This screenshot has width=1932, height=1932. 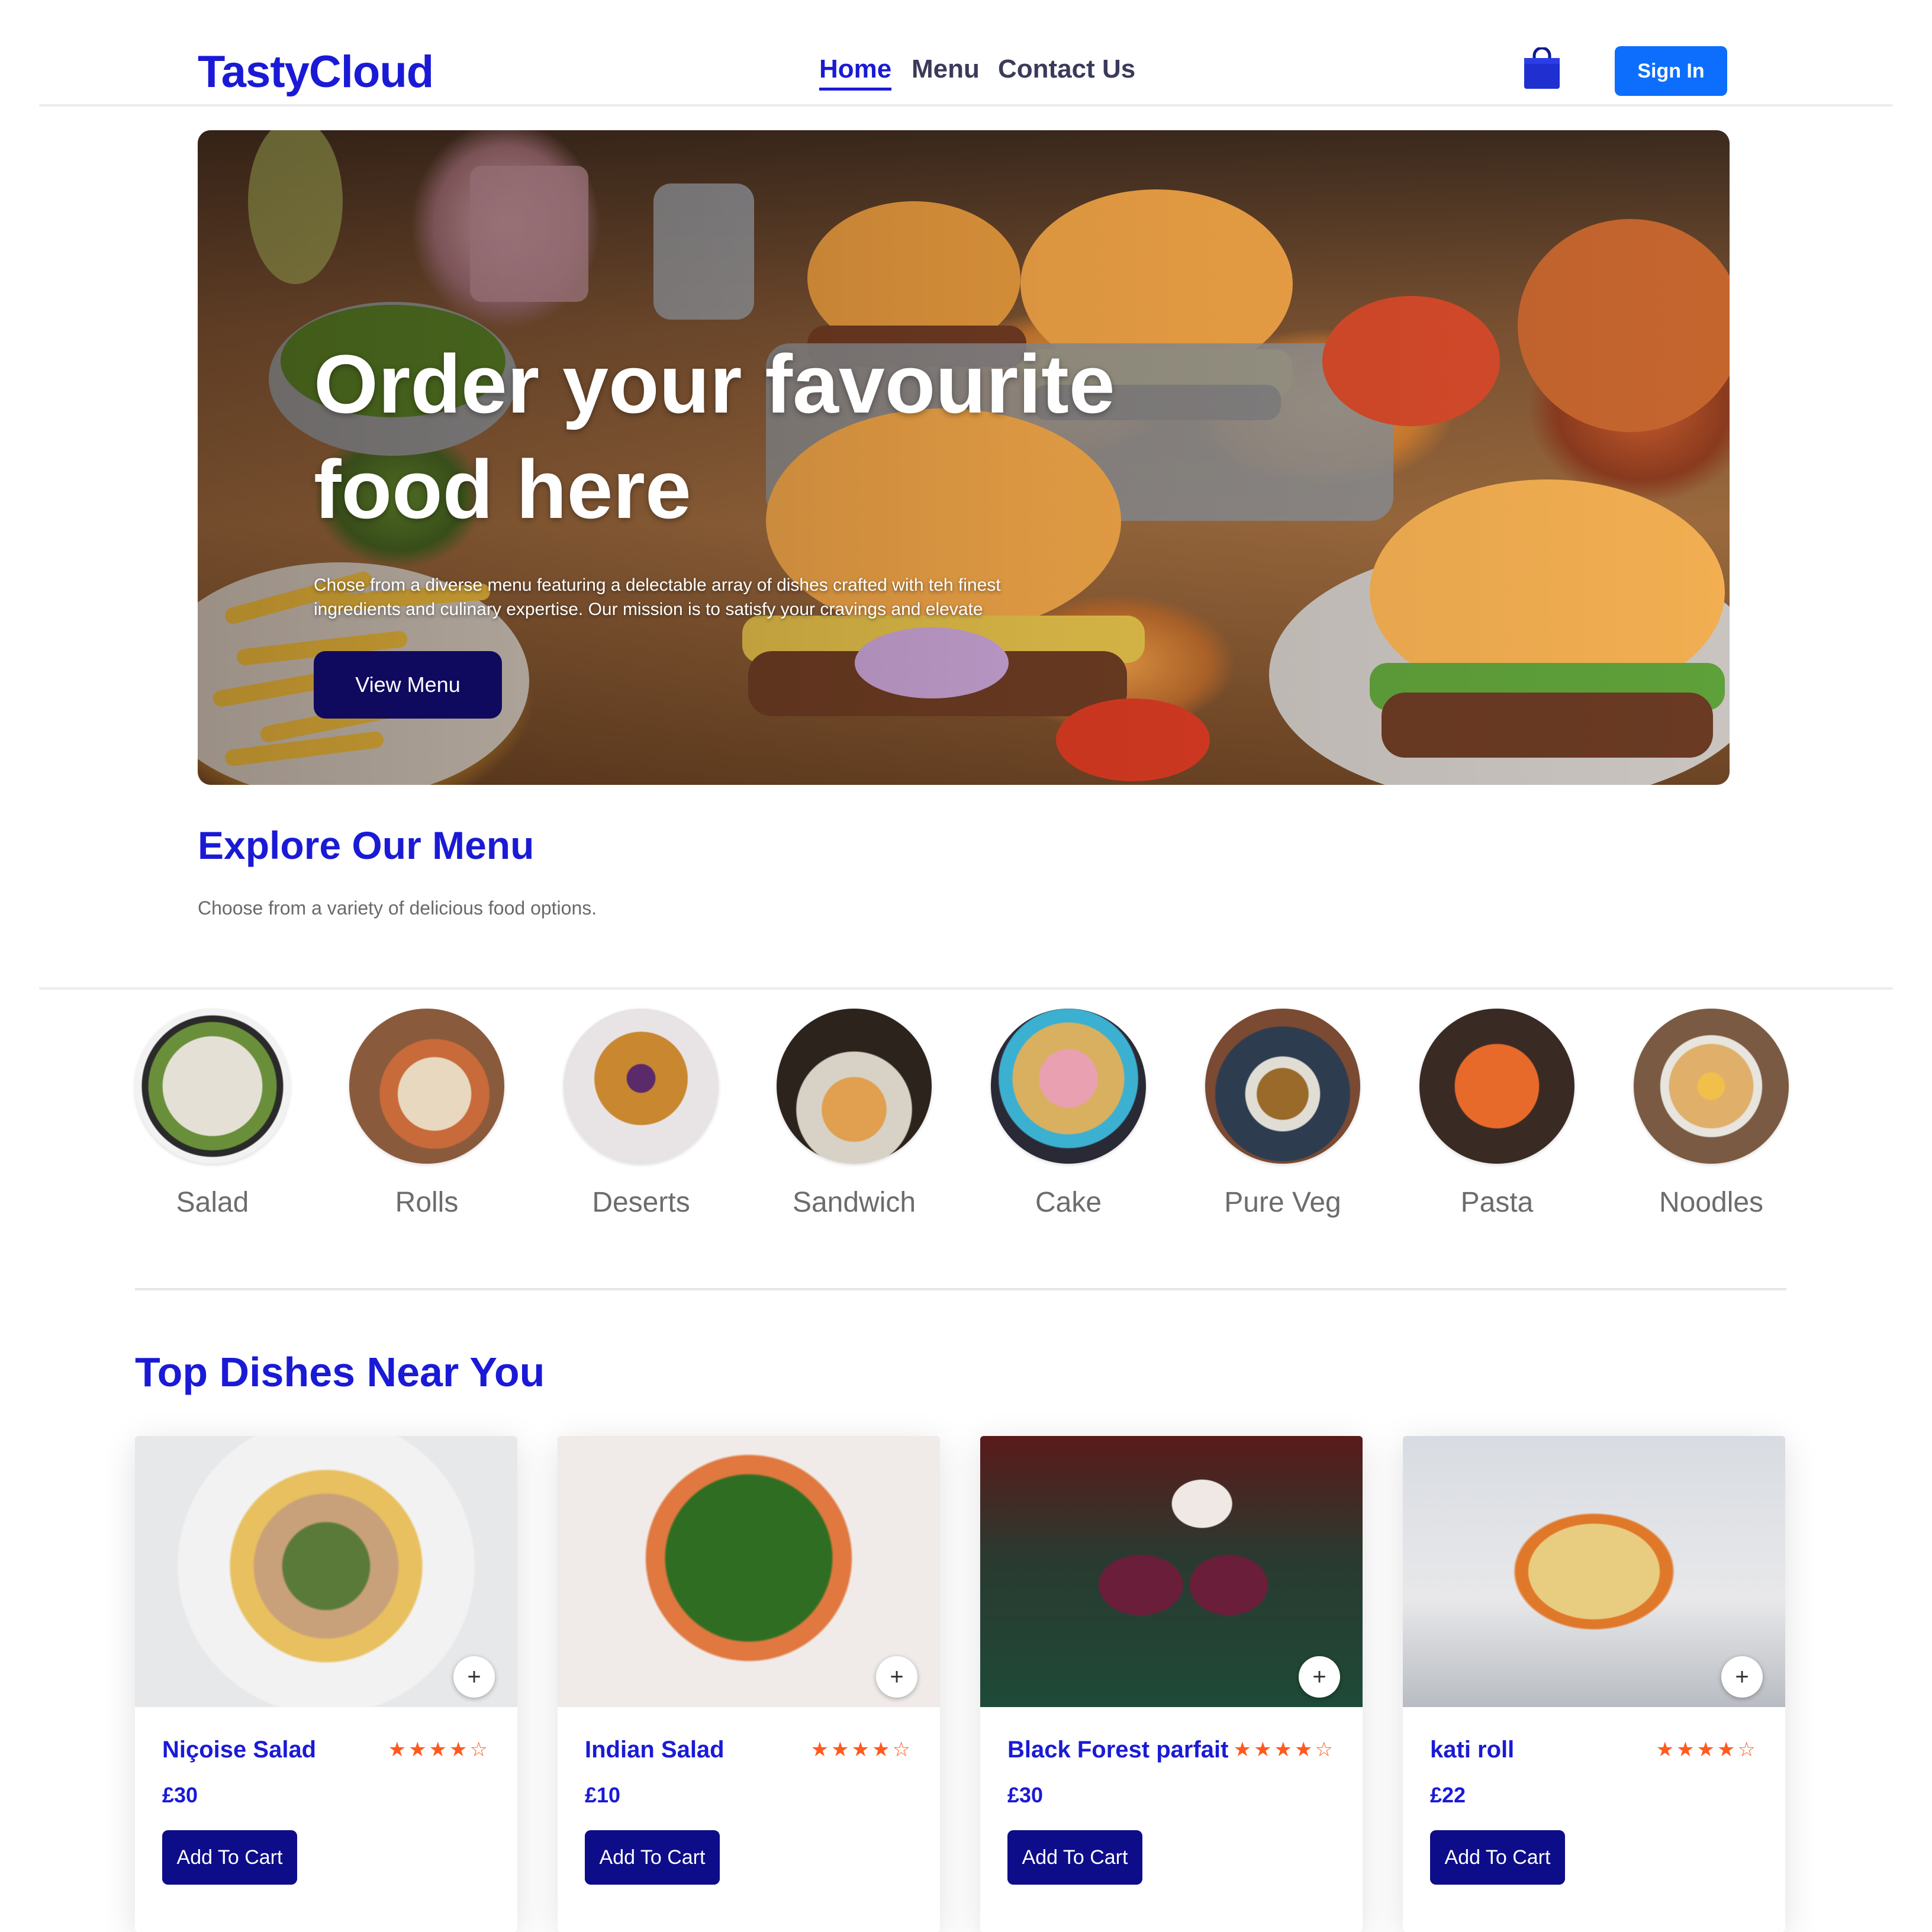 I want to click on dish-price: £10, so click(x=603, y=1795).